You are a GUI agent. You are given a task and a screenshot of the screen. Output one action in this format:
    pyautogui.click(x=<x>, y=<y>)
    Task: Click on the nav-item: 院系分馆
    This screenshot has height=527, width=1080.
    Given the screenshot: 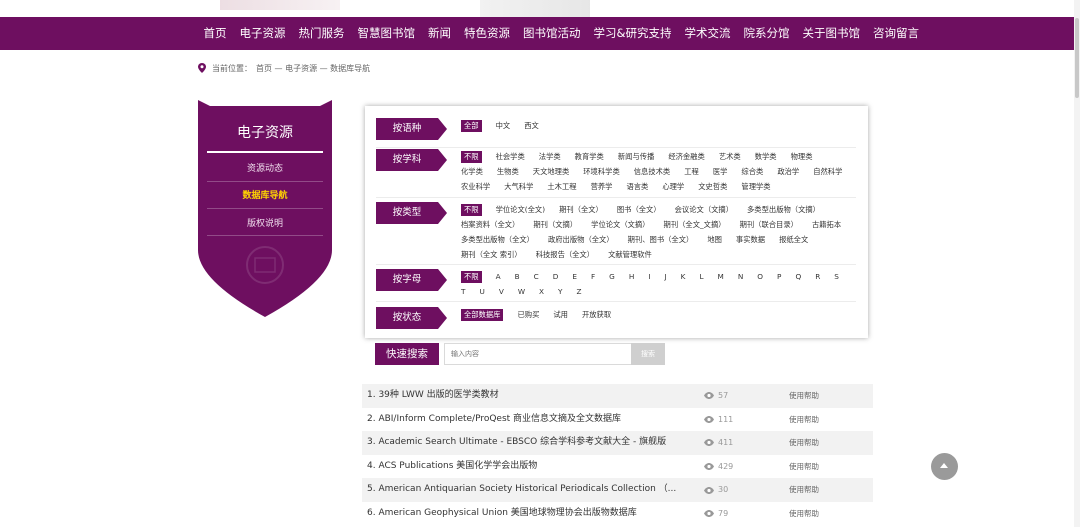 What is the action you would take?
    pyautogui.click(x=766, y=33)
    